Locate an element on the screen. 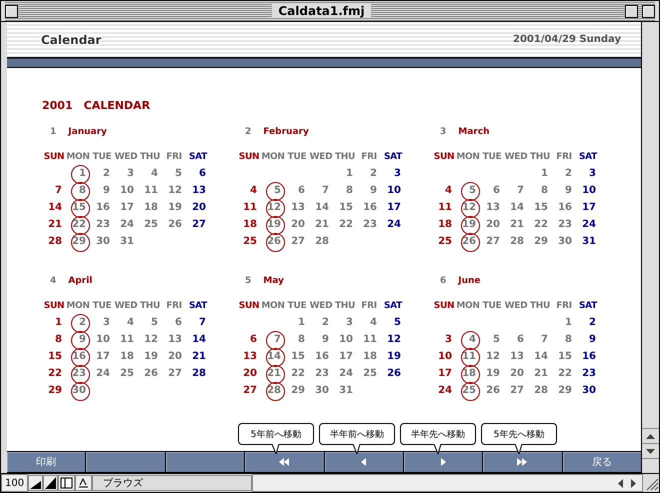 The image size is (660, 493). layout-icon is located at coordinates (67, 483).